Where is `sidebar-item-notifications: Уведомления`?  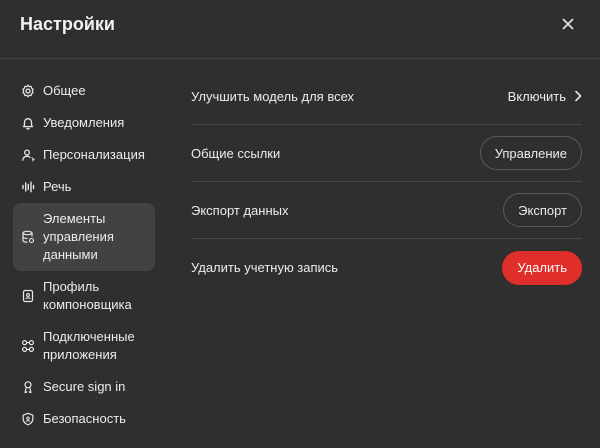
sidebar-item-notifications: Уведомления is located at coordinates (84, 123).